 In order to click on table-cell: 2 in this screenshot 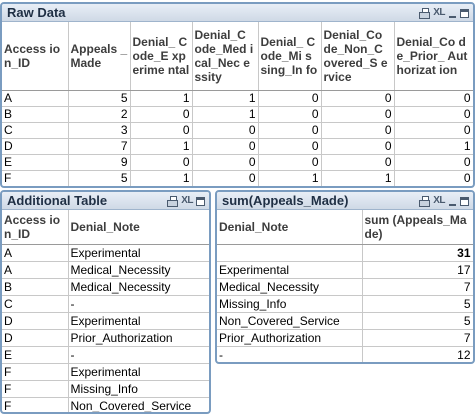, I will do `click(99, 114)`.